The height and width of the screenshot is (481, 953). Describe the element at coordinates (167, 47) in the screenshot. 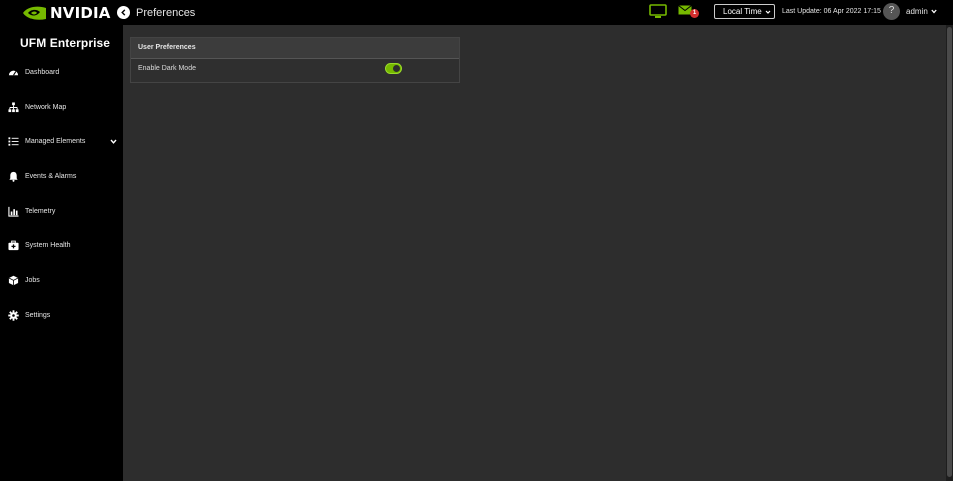

I see `panel-title: User Preferences` at that location.